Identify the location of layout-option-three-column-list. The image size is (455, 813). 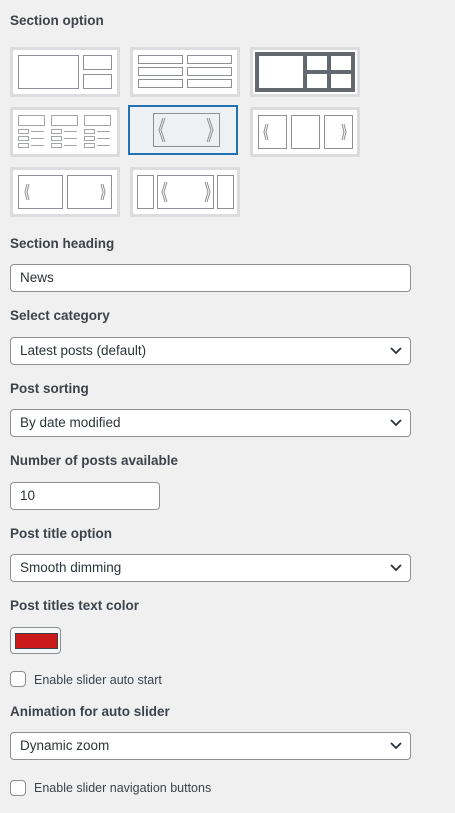
(65, 132).